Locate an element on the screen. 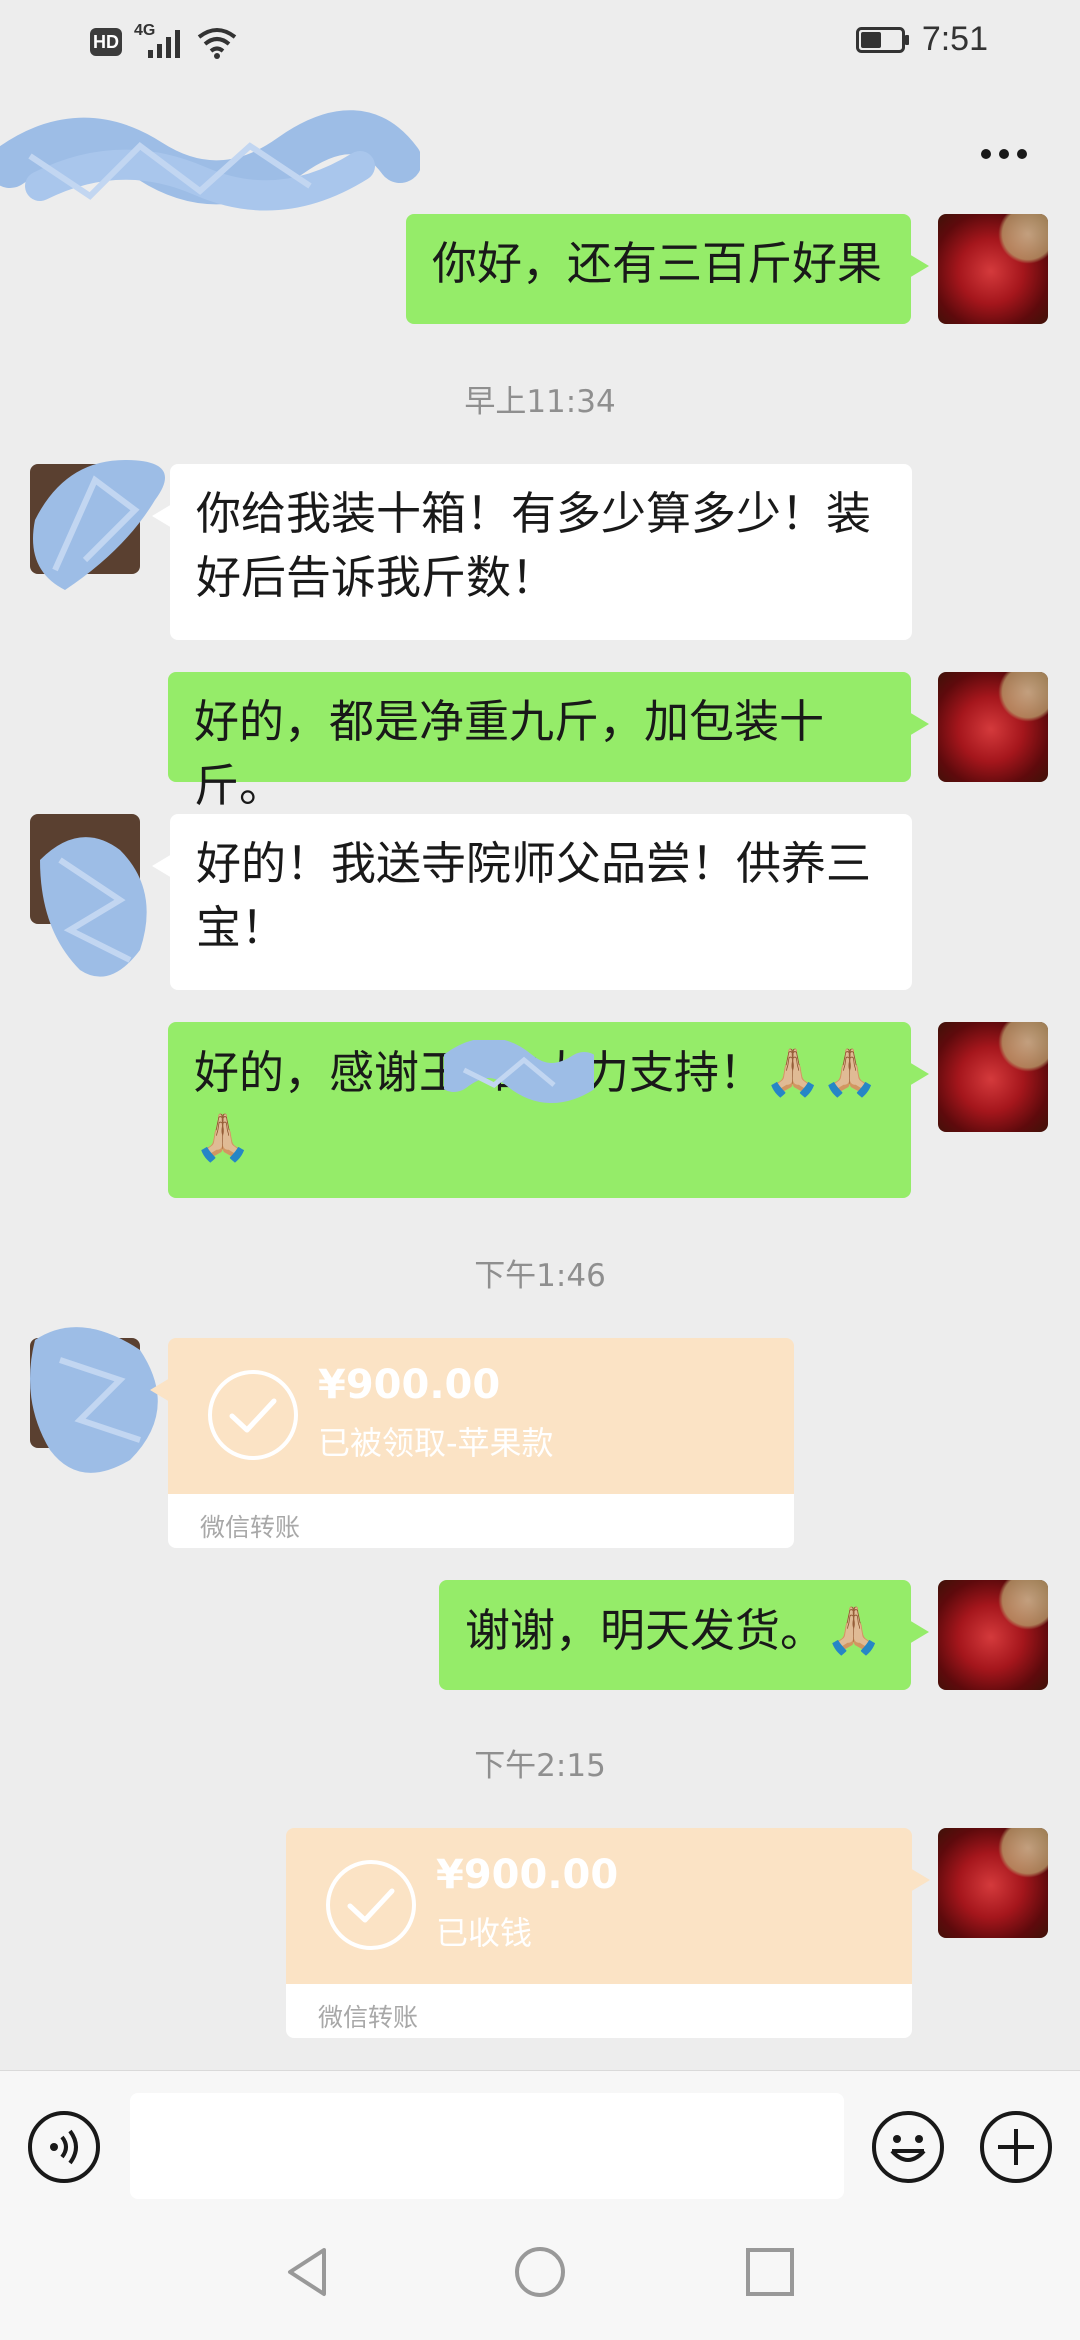 This screenshot has width=1080, height=2340. message-bubble-other: 你给我装十箱！有多少算多少！装 好后告诉我斤数！ is located at coordinates (532, 552).